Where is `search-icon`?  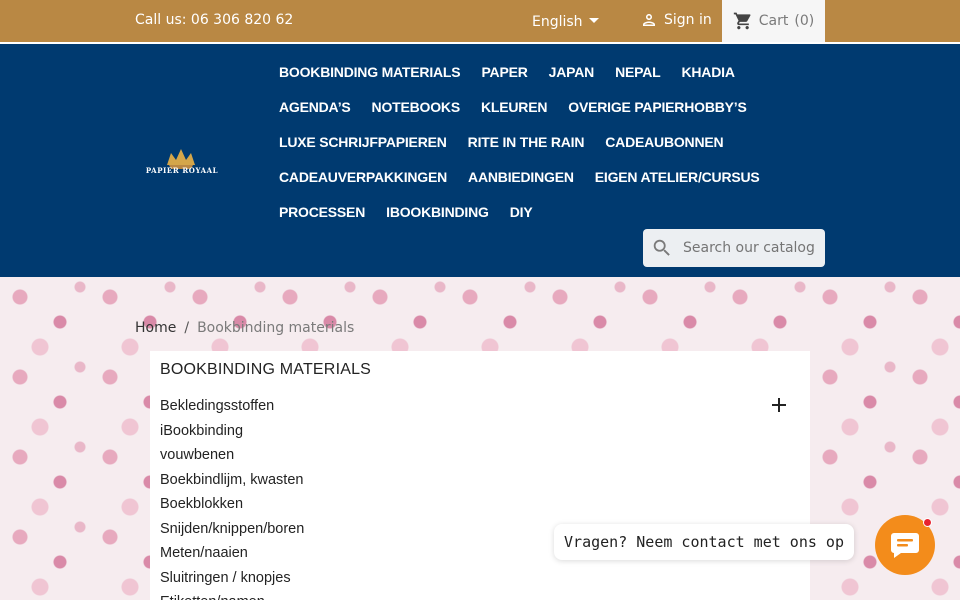
search-icon is located at coordinates (662, 248).